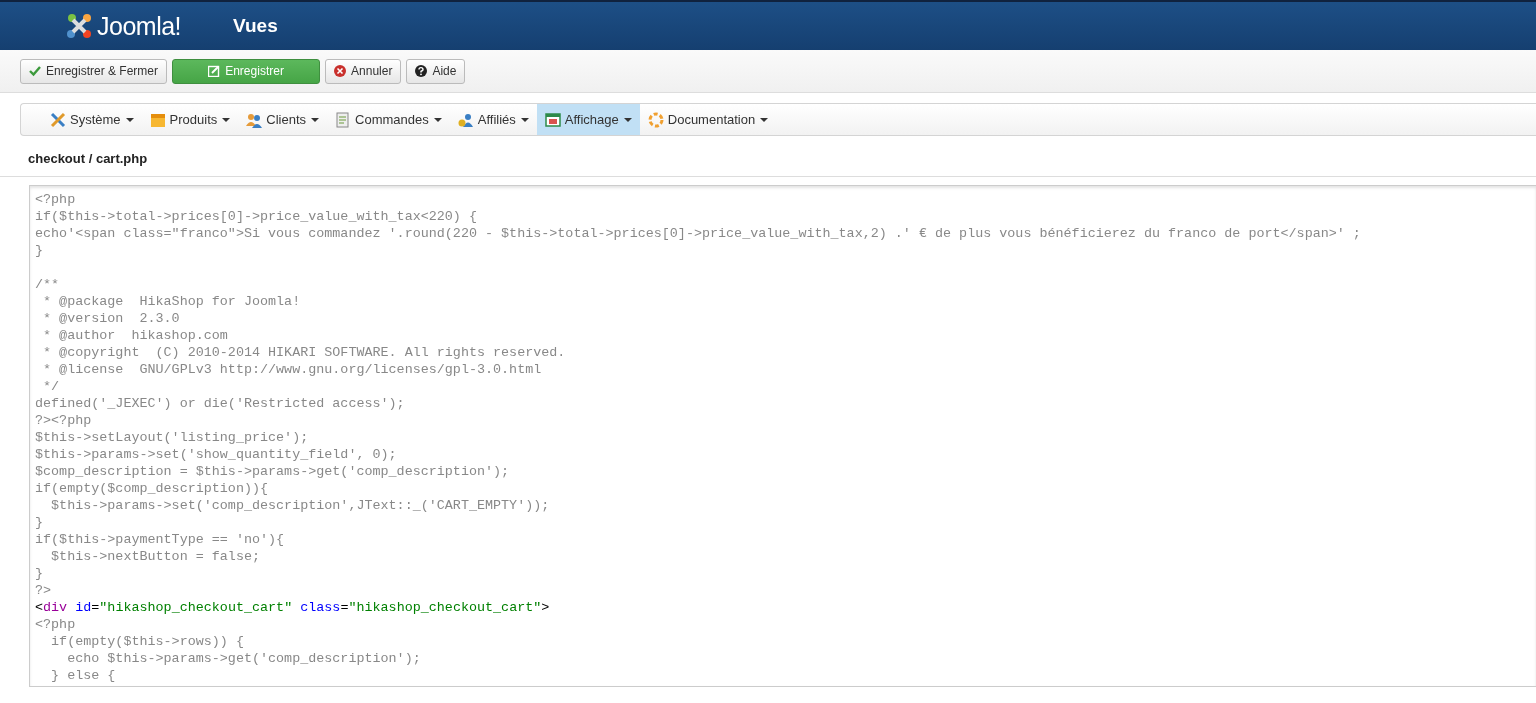 The height and width of the screenshot is (703, 1536). What do you see at coordinates (92, 119) in the screenshot?
I see `menu-item: Système` at bounding box center [92, 119].